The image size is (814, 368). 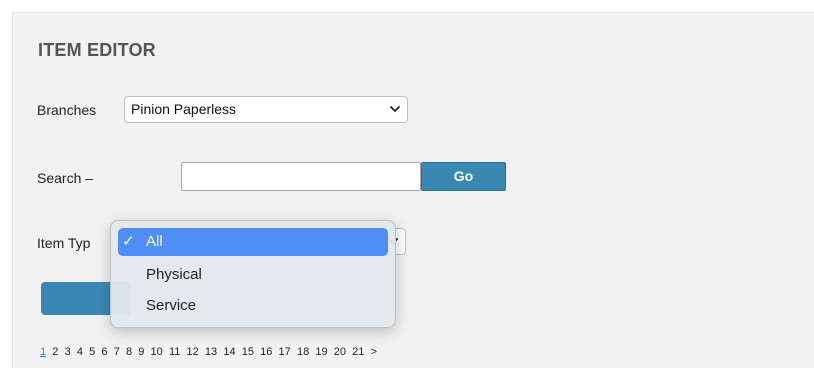 What do you see at coordinates (248, 352) in the screenshot?
I see `page-link: 15` at bounding box center [248, 352].